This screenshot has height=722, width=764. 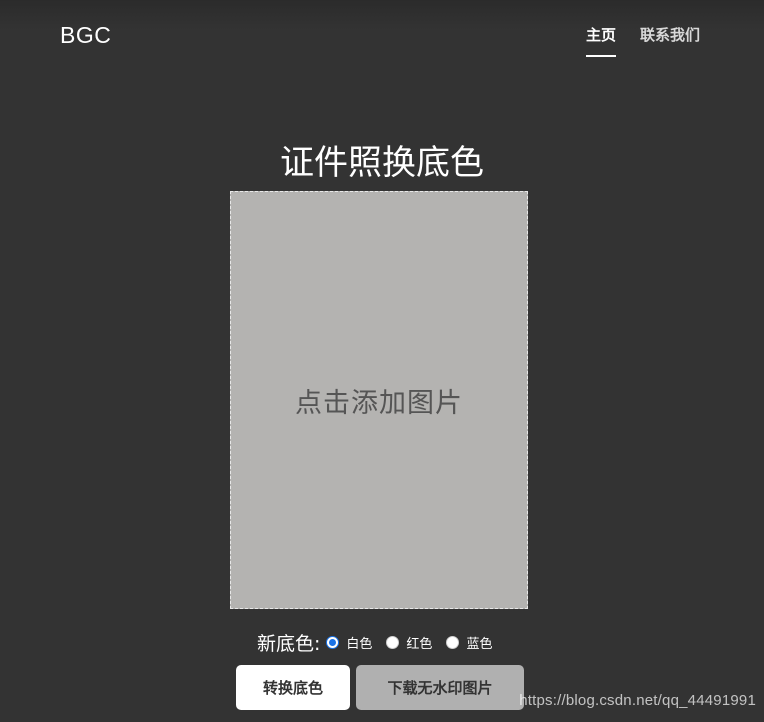 What do you see at coordinates (479, 642) in the screenshot?
I see `radio-blue-label: 蓝色` at bounding box center [479, 642].